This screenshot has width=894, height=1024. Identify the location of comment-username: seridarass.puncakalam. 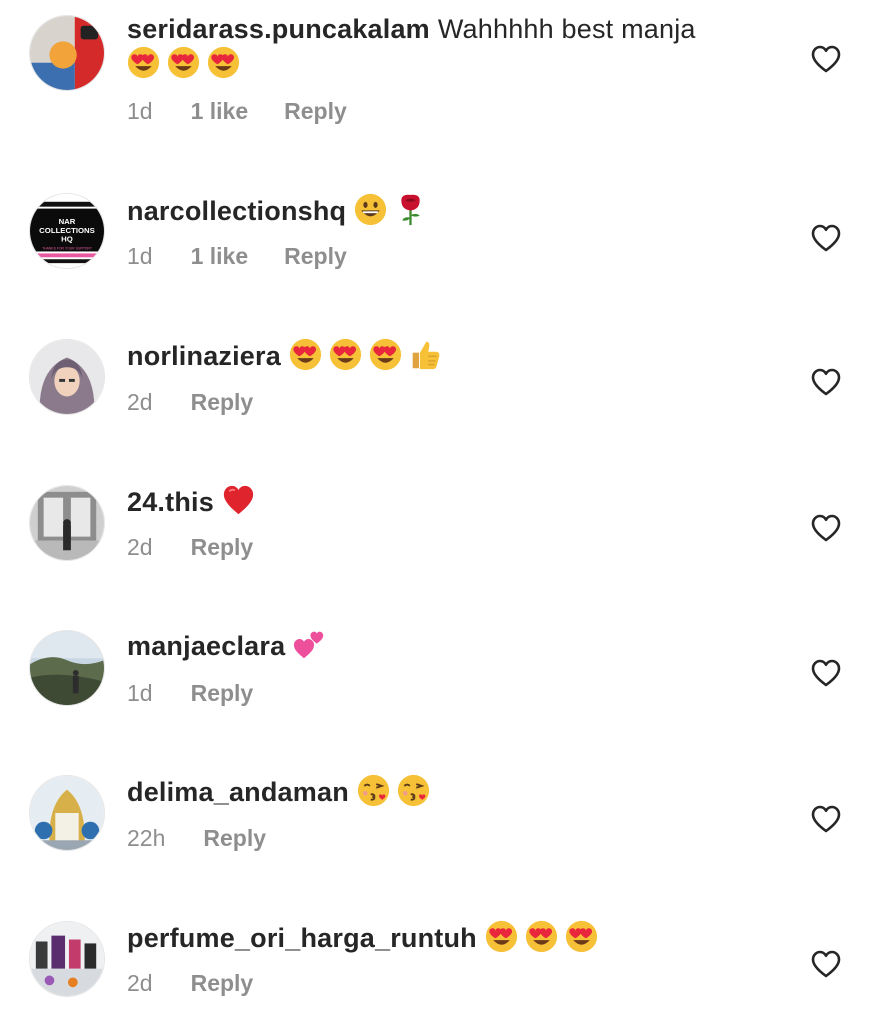
(278, 29).